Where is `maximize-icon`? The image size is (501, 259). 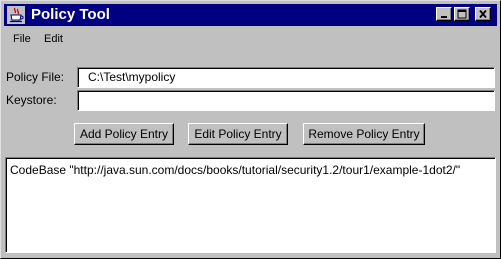
maximize-icon is located at coordinates (462, 14).